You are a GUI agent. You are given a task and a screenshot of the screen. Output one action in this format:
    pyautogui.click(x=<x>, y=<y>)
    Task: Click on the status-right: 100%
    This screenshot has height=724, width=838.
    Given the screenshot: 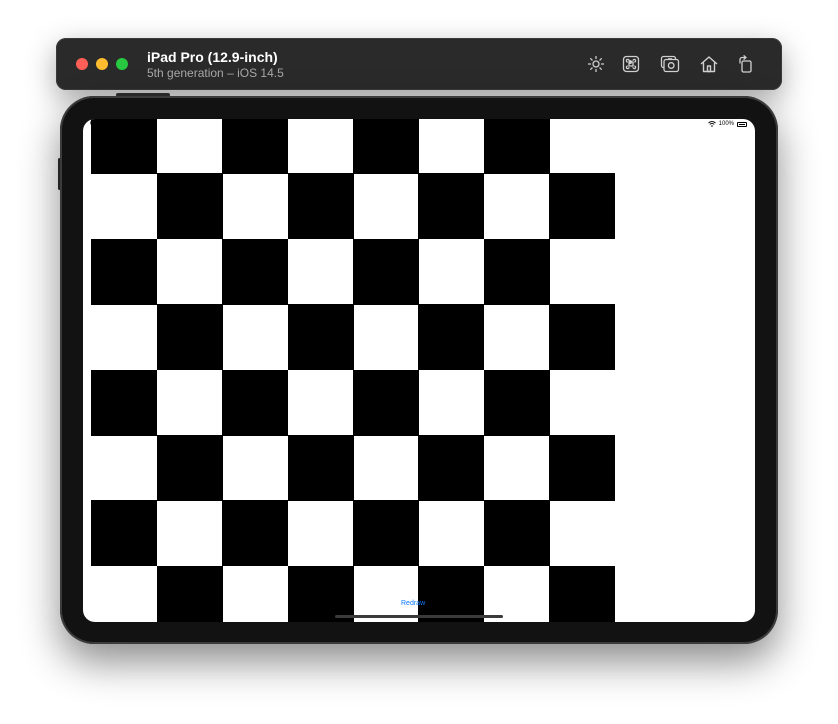 What is the action you would take?
    pyautogui.click(x=727, y=124)
    